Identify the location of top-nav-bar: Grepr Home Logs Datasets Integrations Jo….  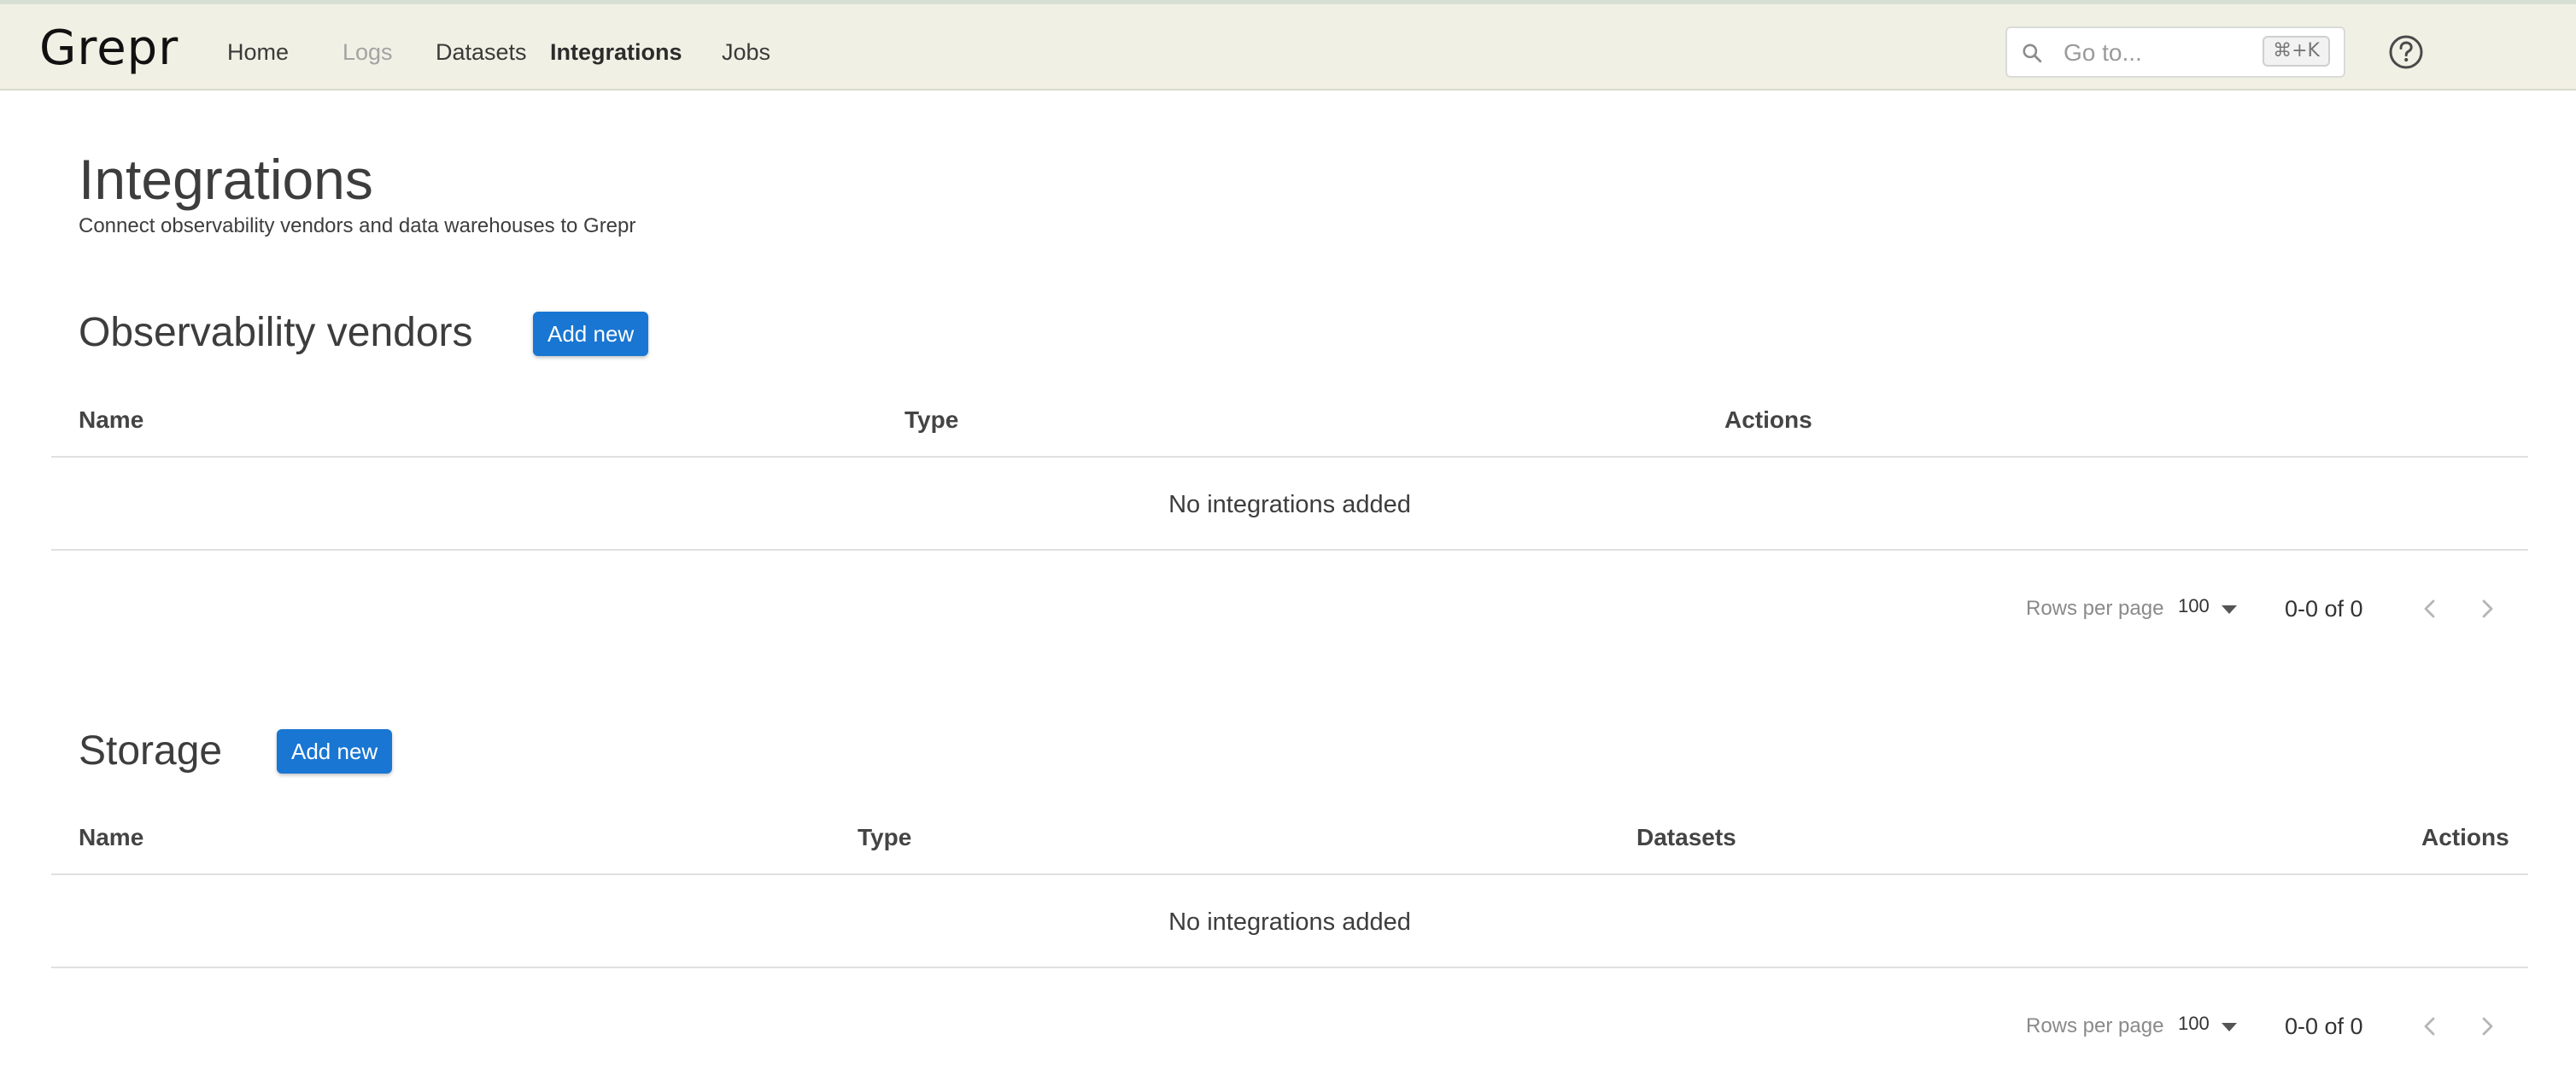
(1288, 45).